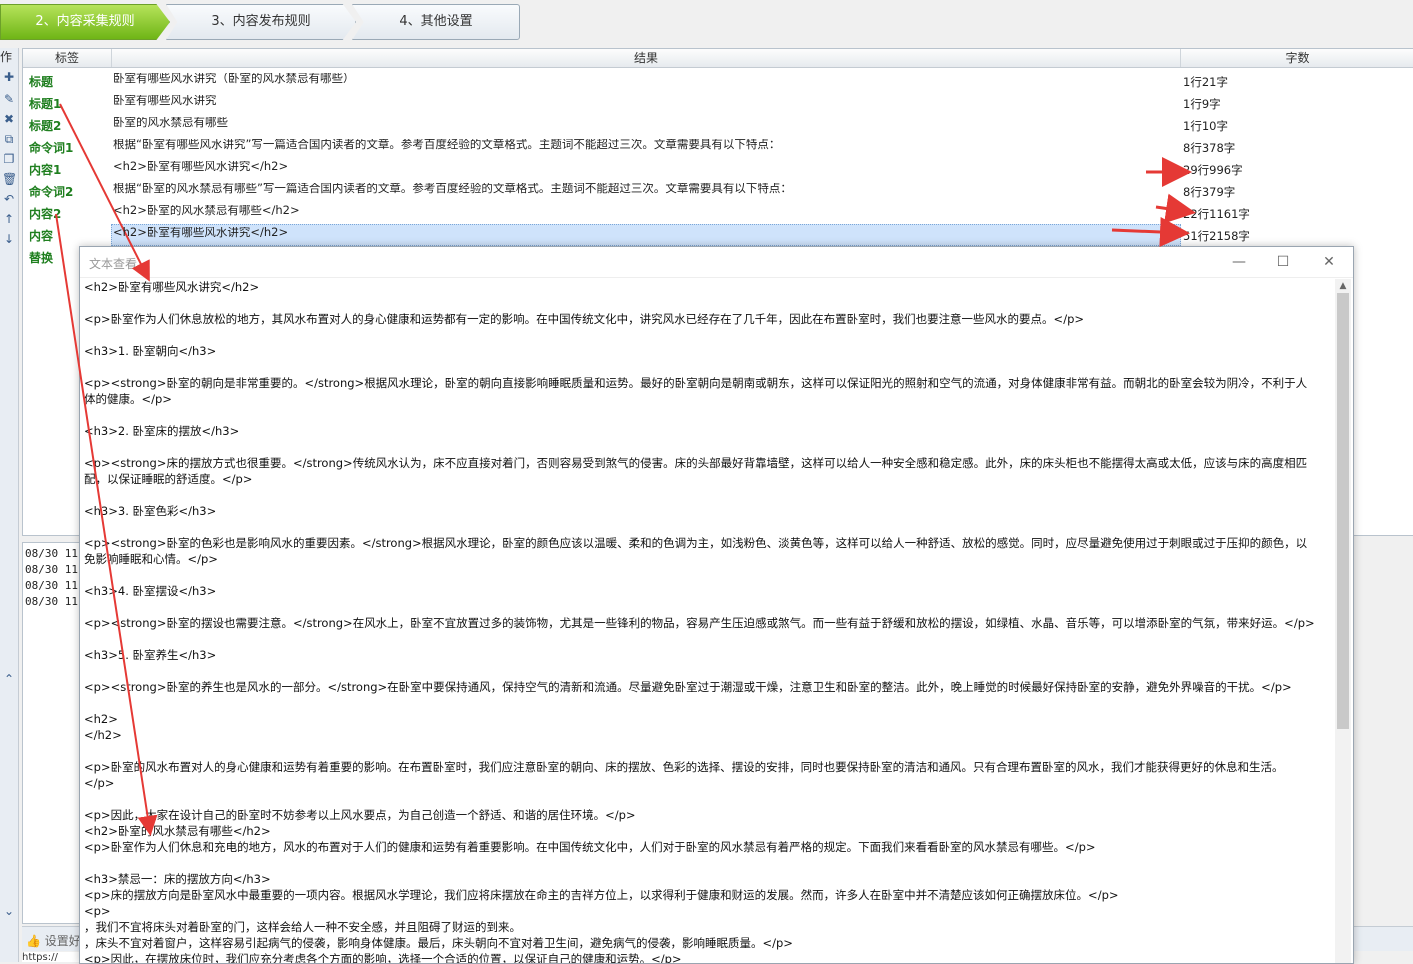 This screenshot has width=1413, height=964. I want to click on tab-content-publish-rules: 3、内容发布规则, so click(261, 22).